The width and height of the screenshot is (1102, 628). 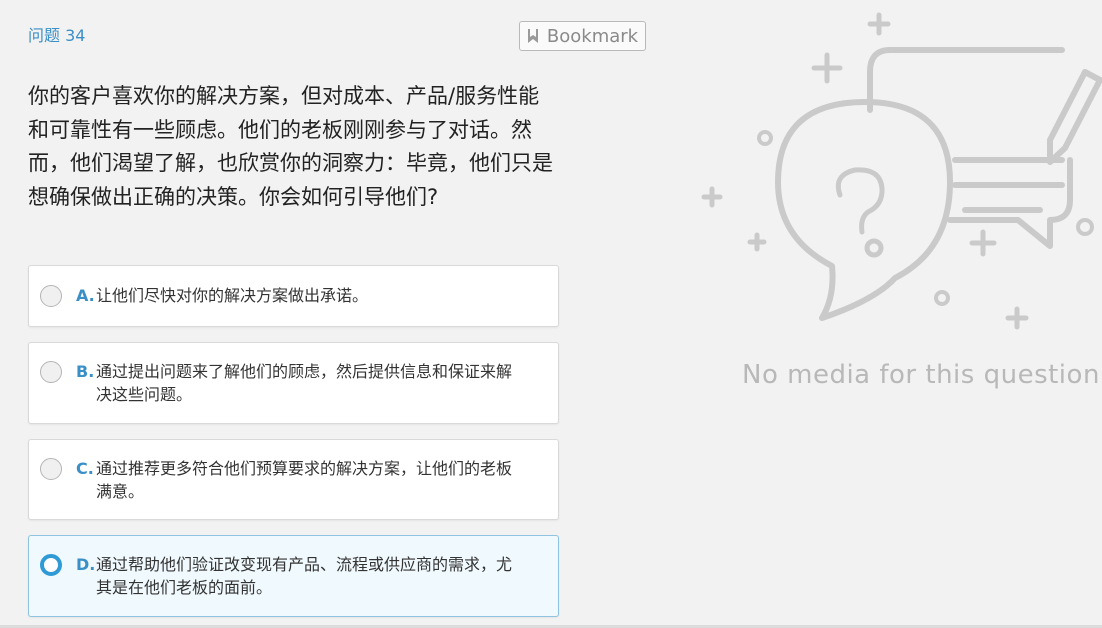 What do you see at coordinates (85, 371) in the screenshot?
I see `option-letter: B.` at bounding box center [85, 371].